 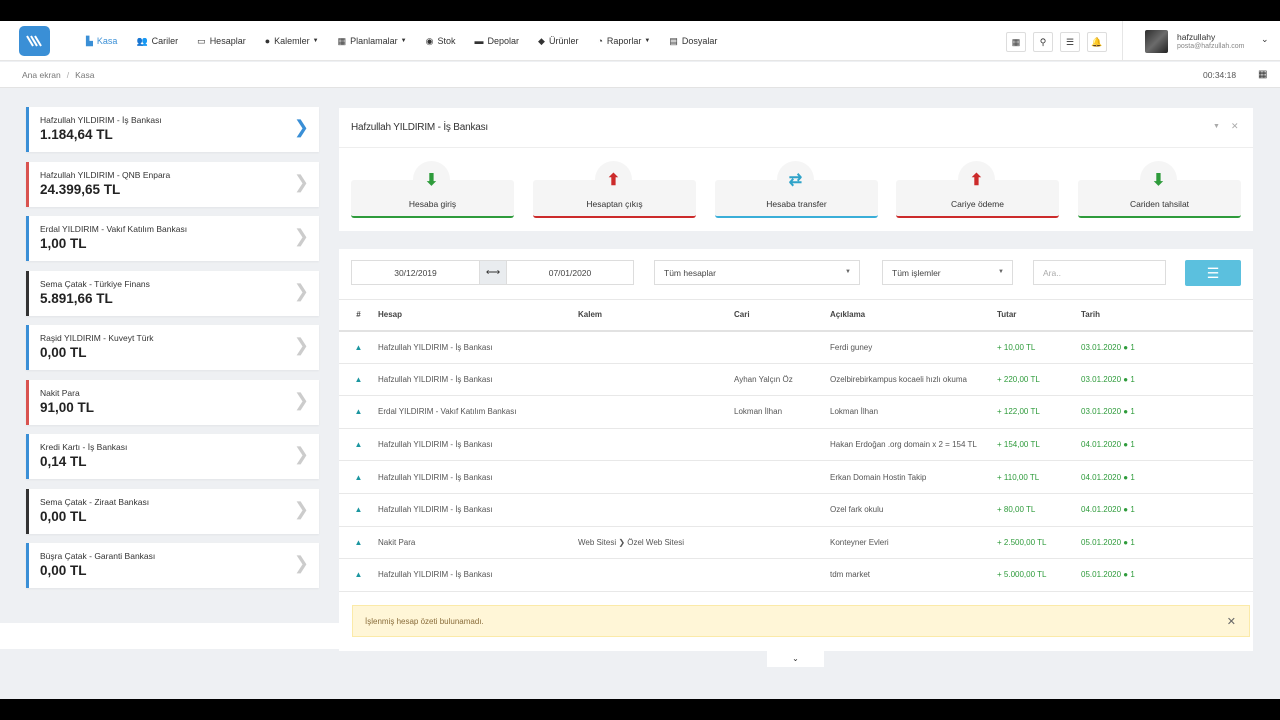 I want to click on action-label: Cariye ödeme, so click(x=977, y=204).